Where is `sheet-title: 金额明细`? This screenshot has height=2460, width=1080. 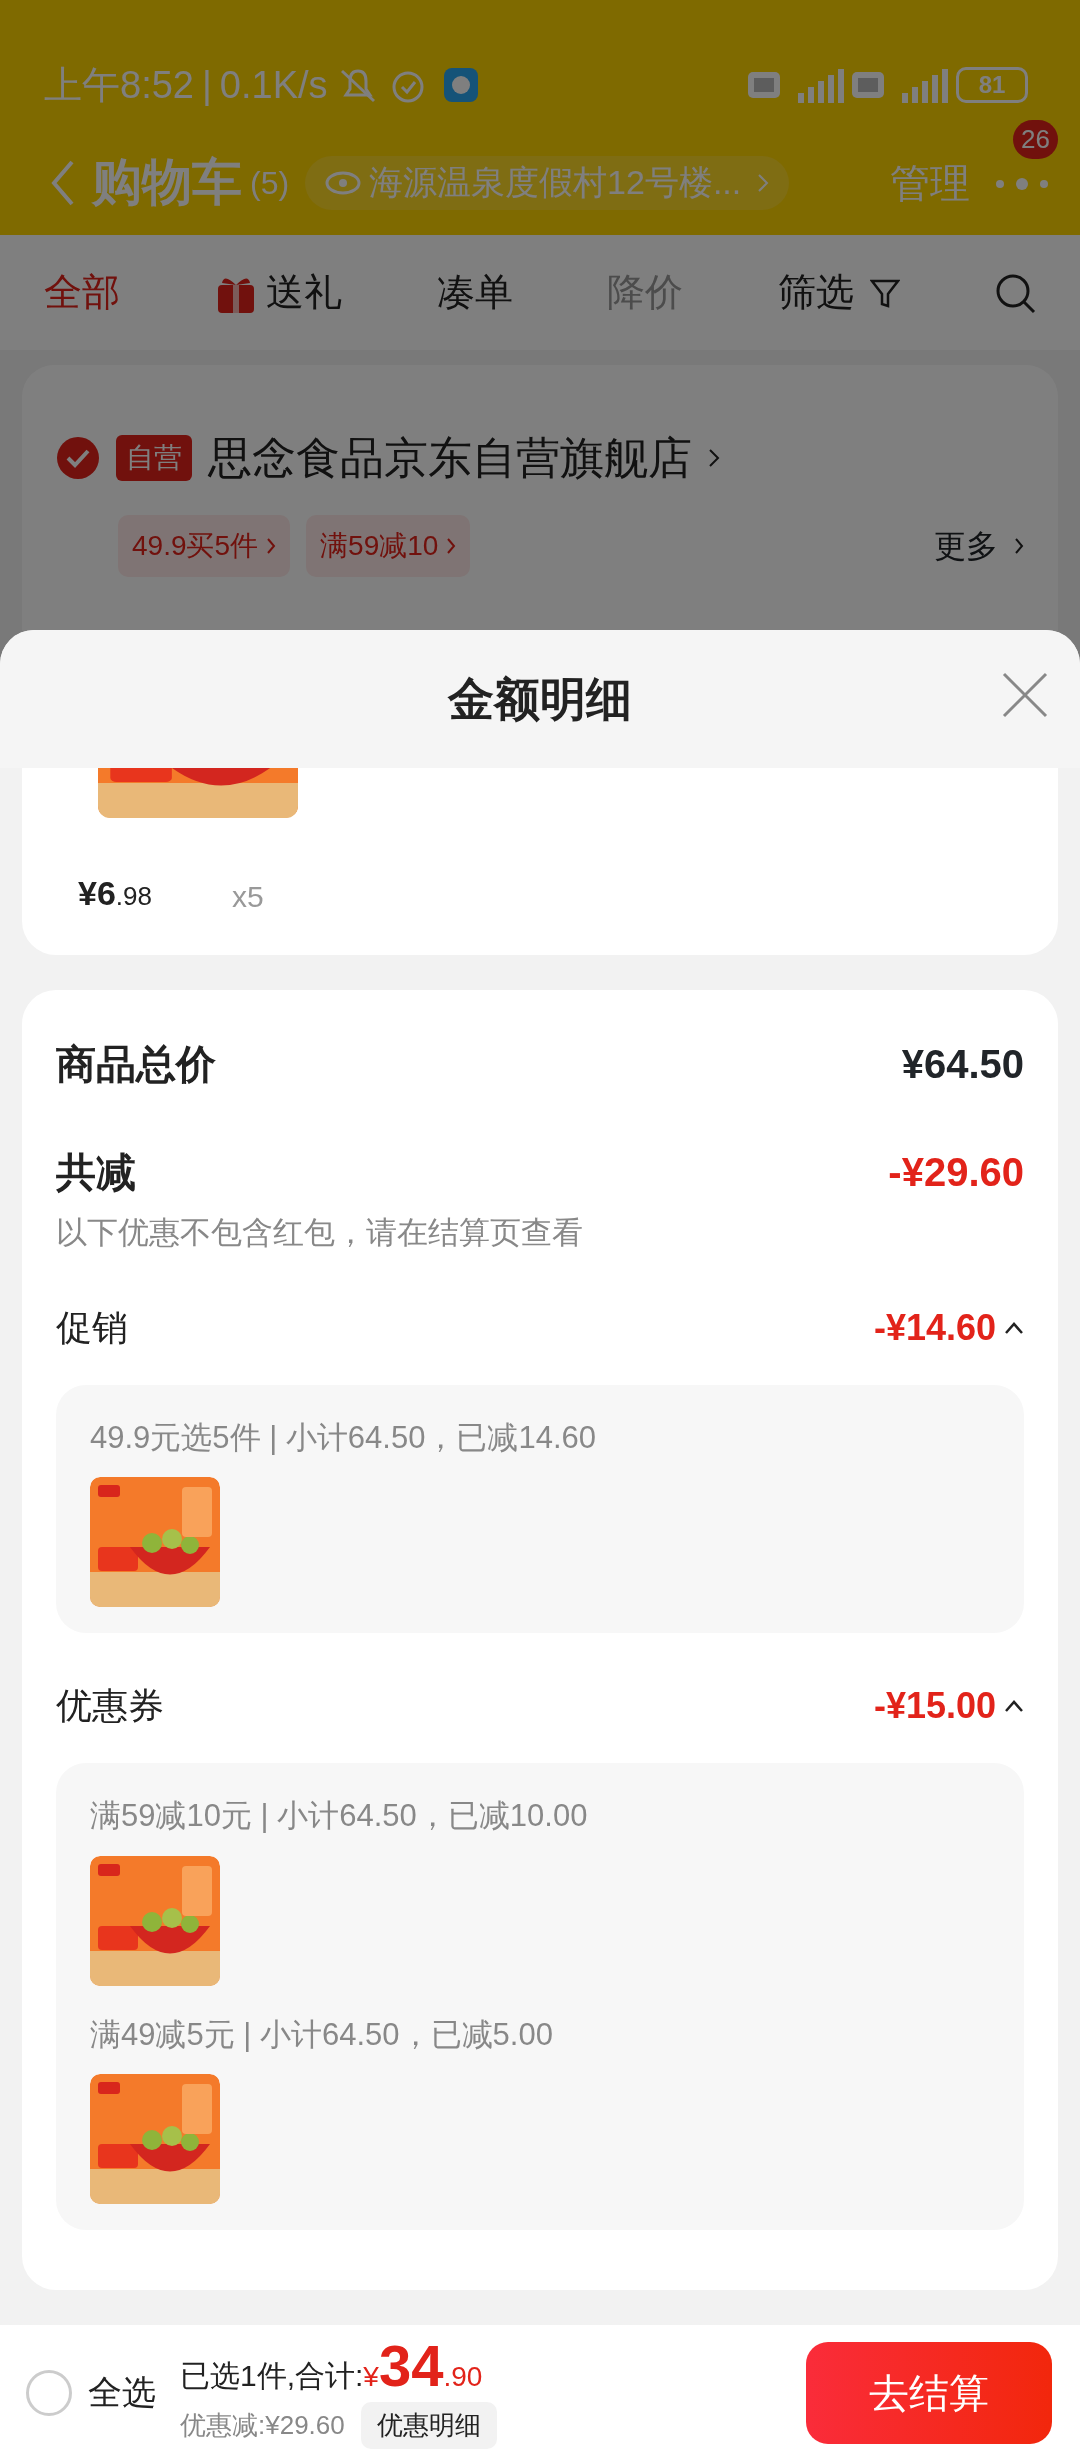 sheet-title: 金额明细 is located at coordinates (540, 699).